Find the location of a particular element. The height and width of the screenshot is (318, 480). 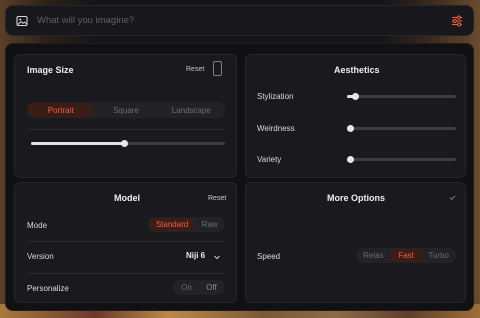

variety-slider-handle is located at coordinates (350, 159).